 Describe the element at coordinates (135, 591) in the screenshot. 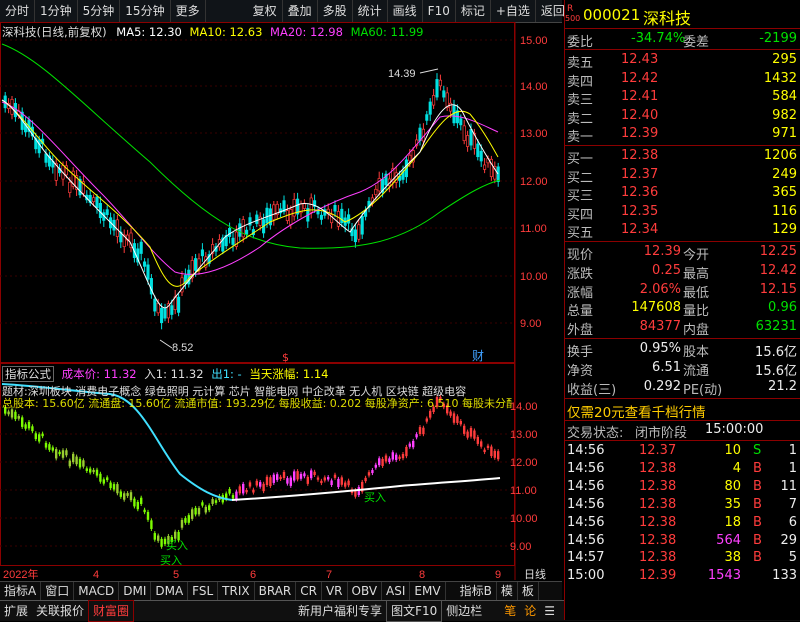

I see `tab-dmi: DMI` at that location.